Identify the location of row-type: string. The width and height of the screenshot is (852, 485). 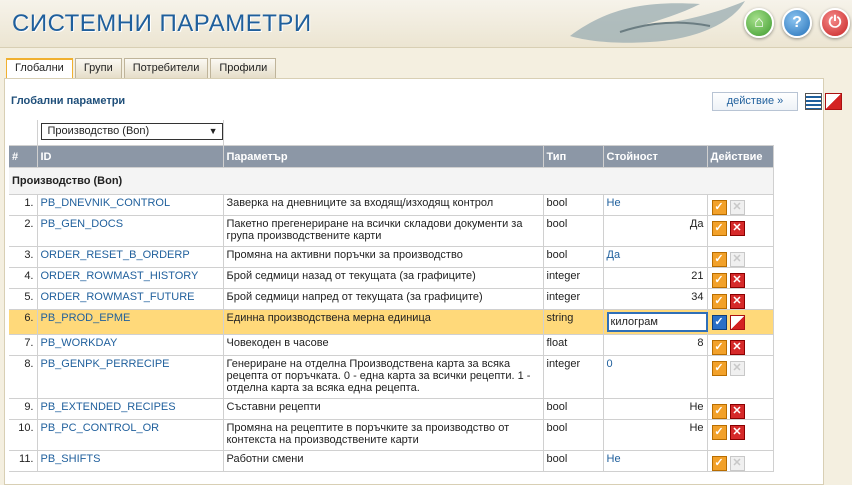
(573, 322).